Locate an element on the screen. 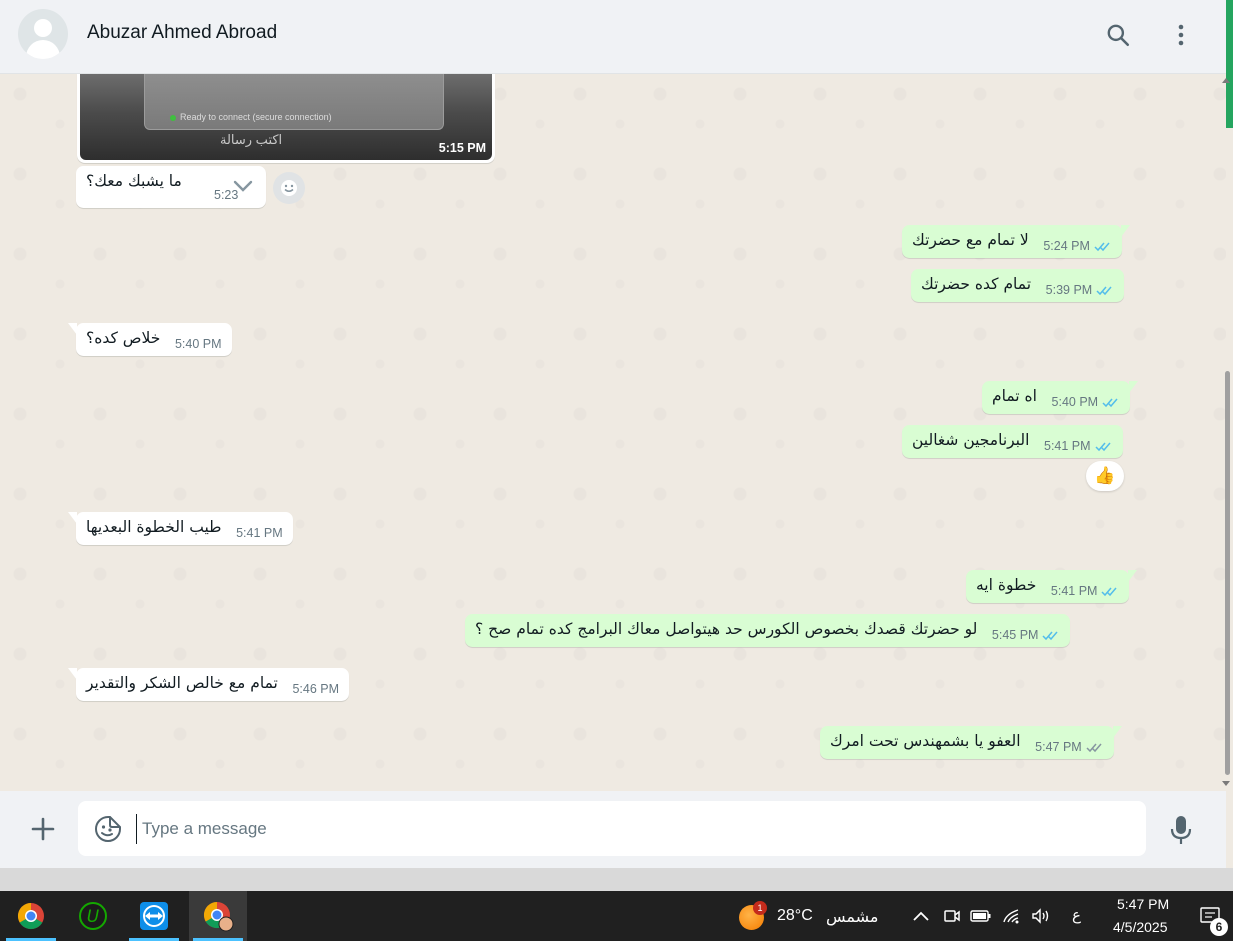 The width and height of the screenshot is (1233, 941). teamviewer-icon is located at coordinates (154, 916).